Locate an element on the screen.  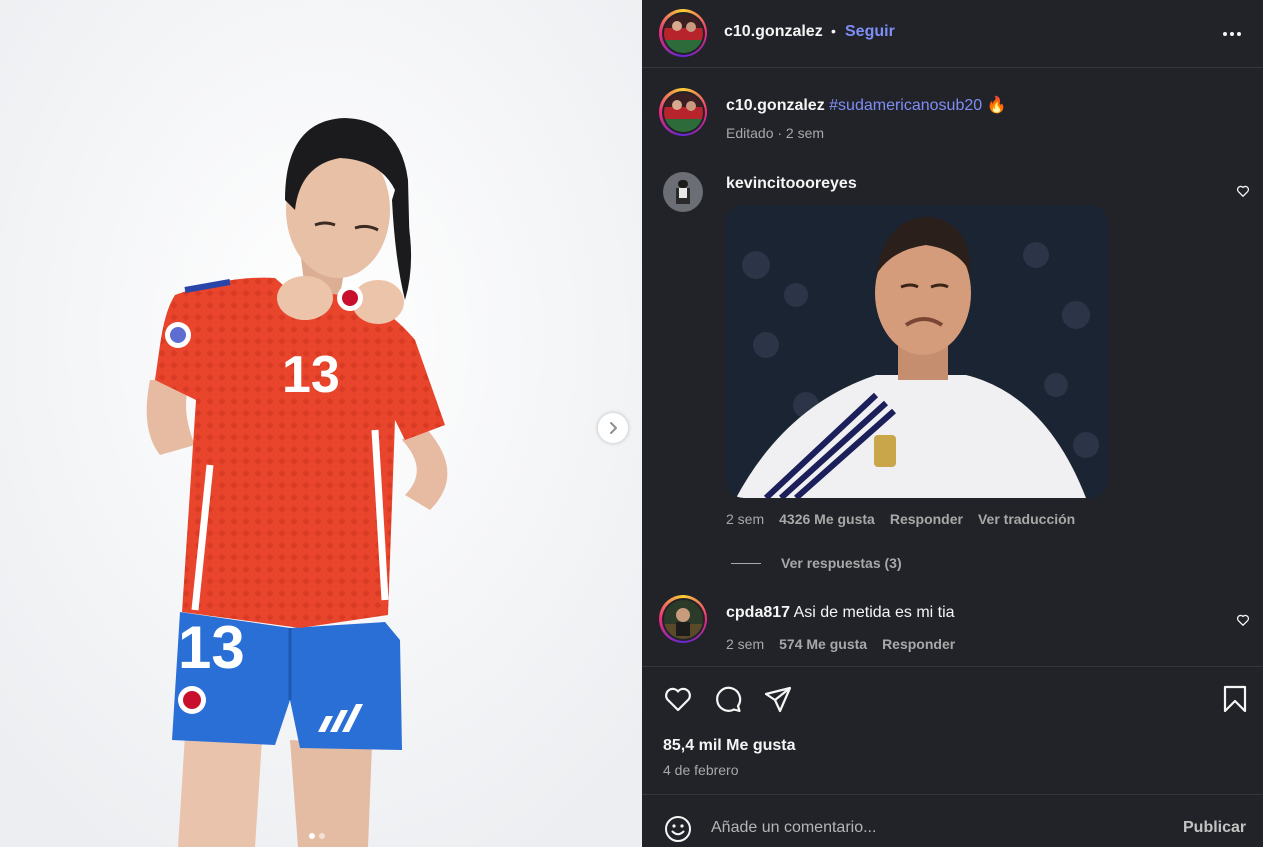
comment-username: cpda817 is located at coordinates (758, 612).